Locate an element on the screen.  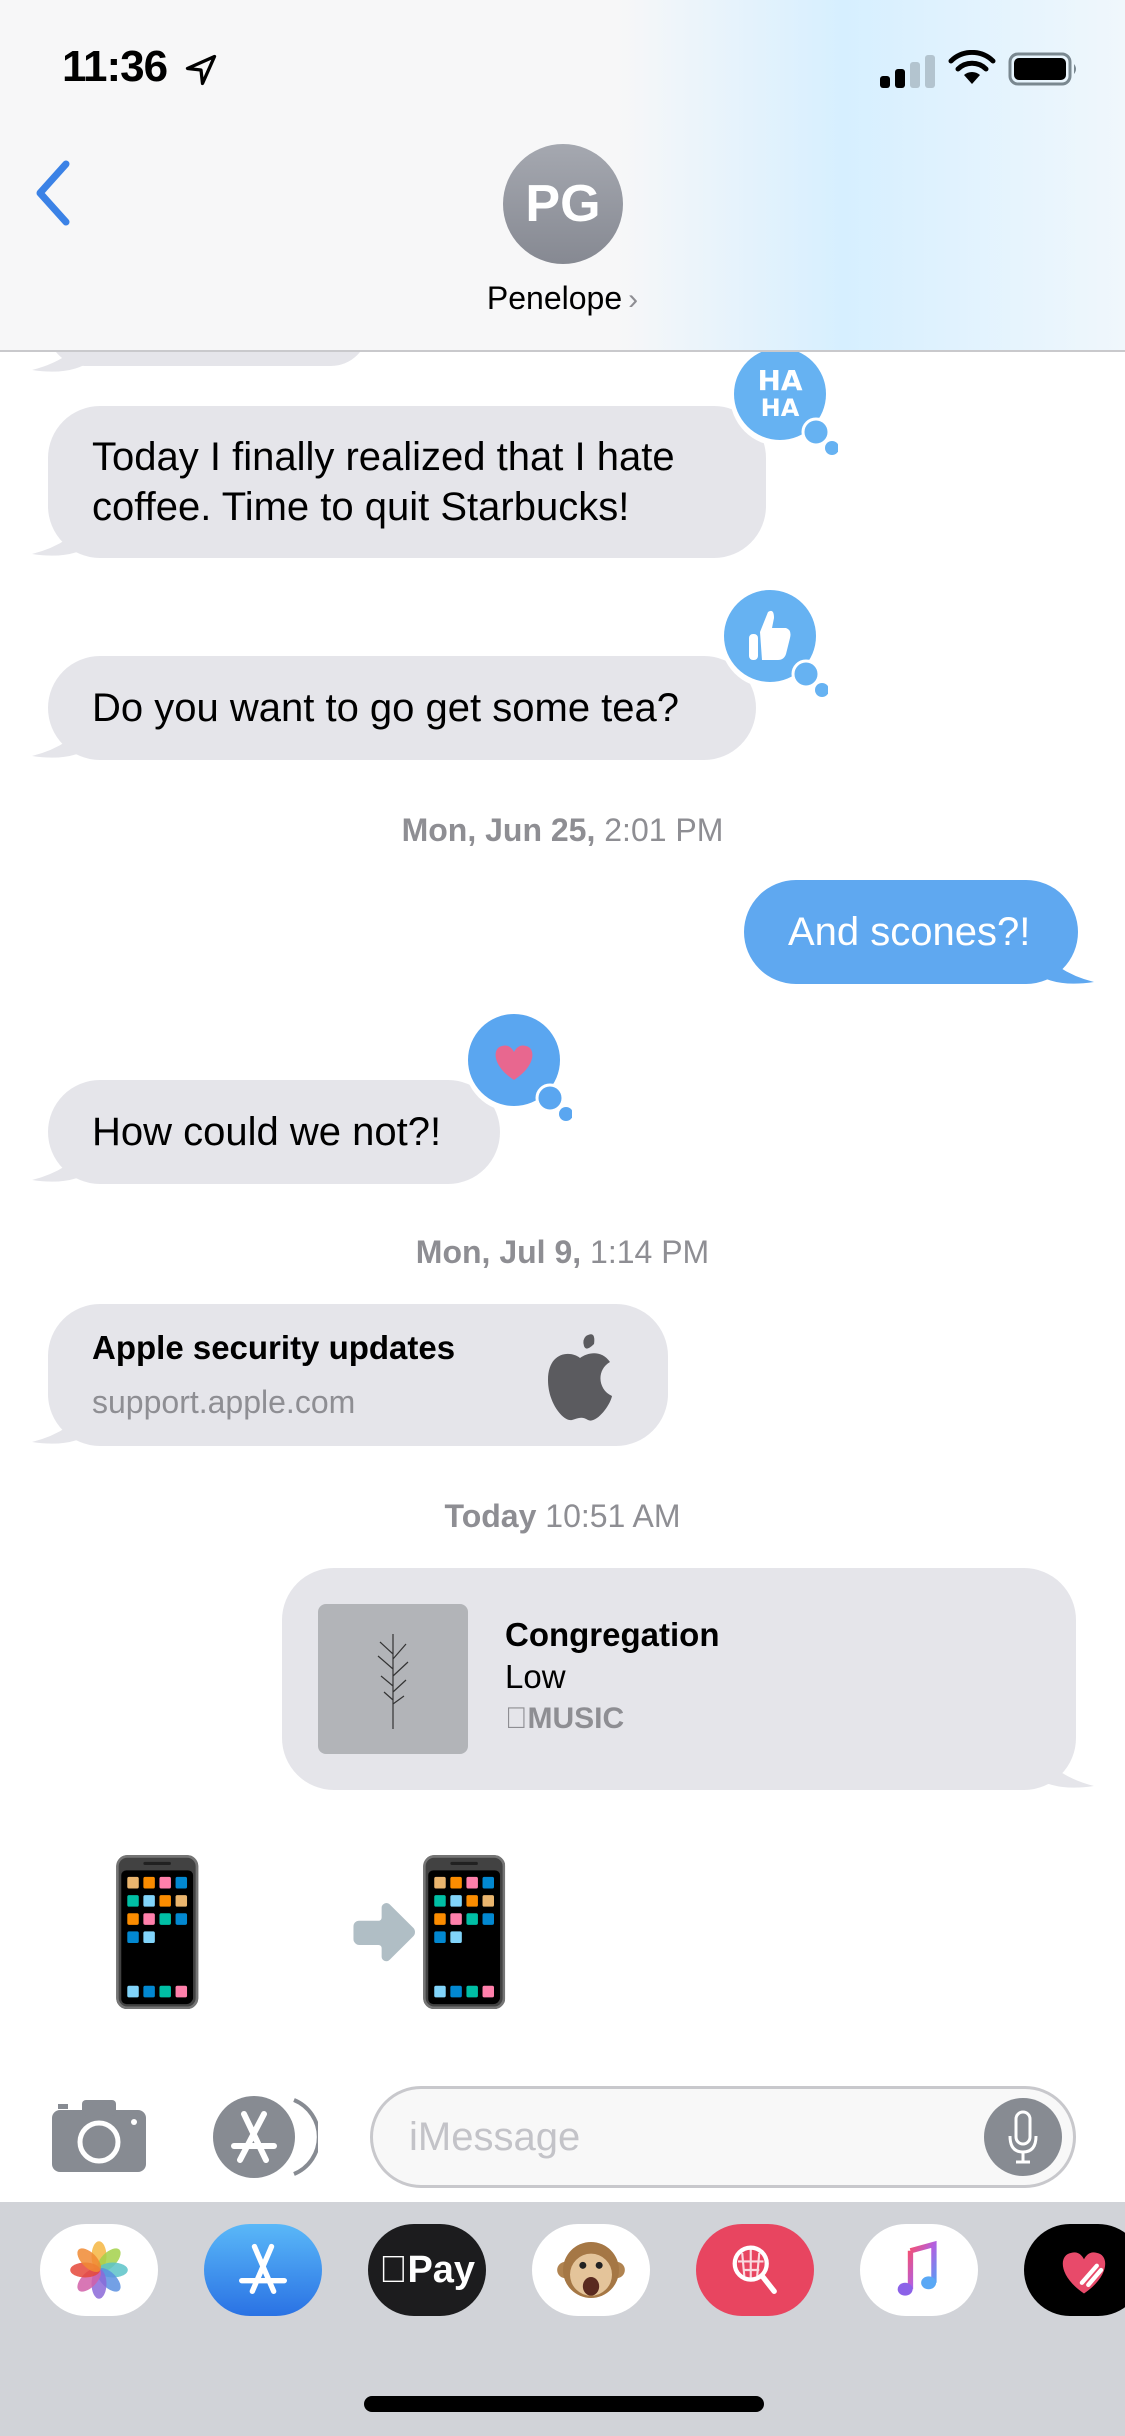
message-text-line: Today I finally realized that I hate is located at coordinates (383, 457).